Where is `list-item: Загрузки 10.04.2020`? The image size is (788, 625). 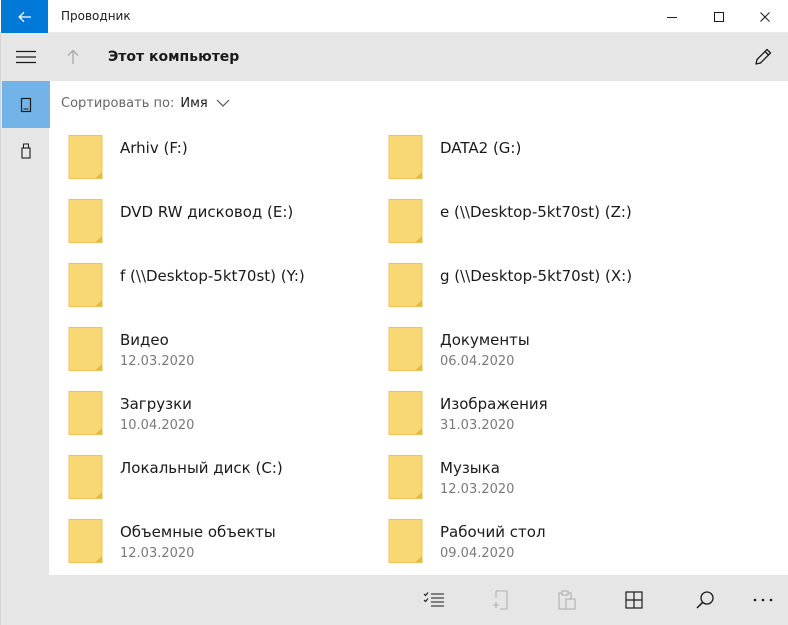
list-item: Загрузки 10.04.2020 is located at coordinates (199, 403).